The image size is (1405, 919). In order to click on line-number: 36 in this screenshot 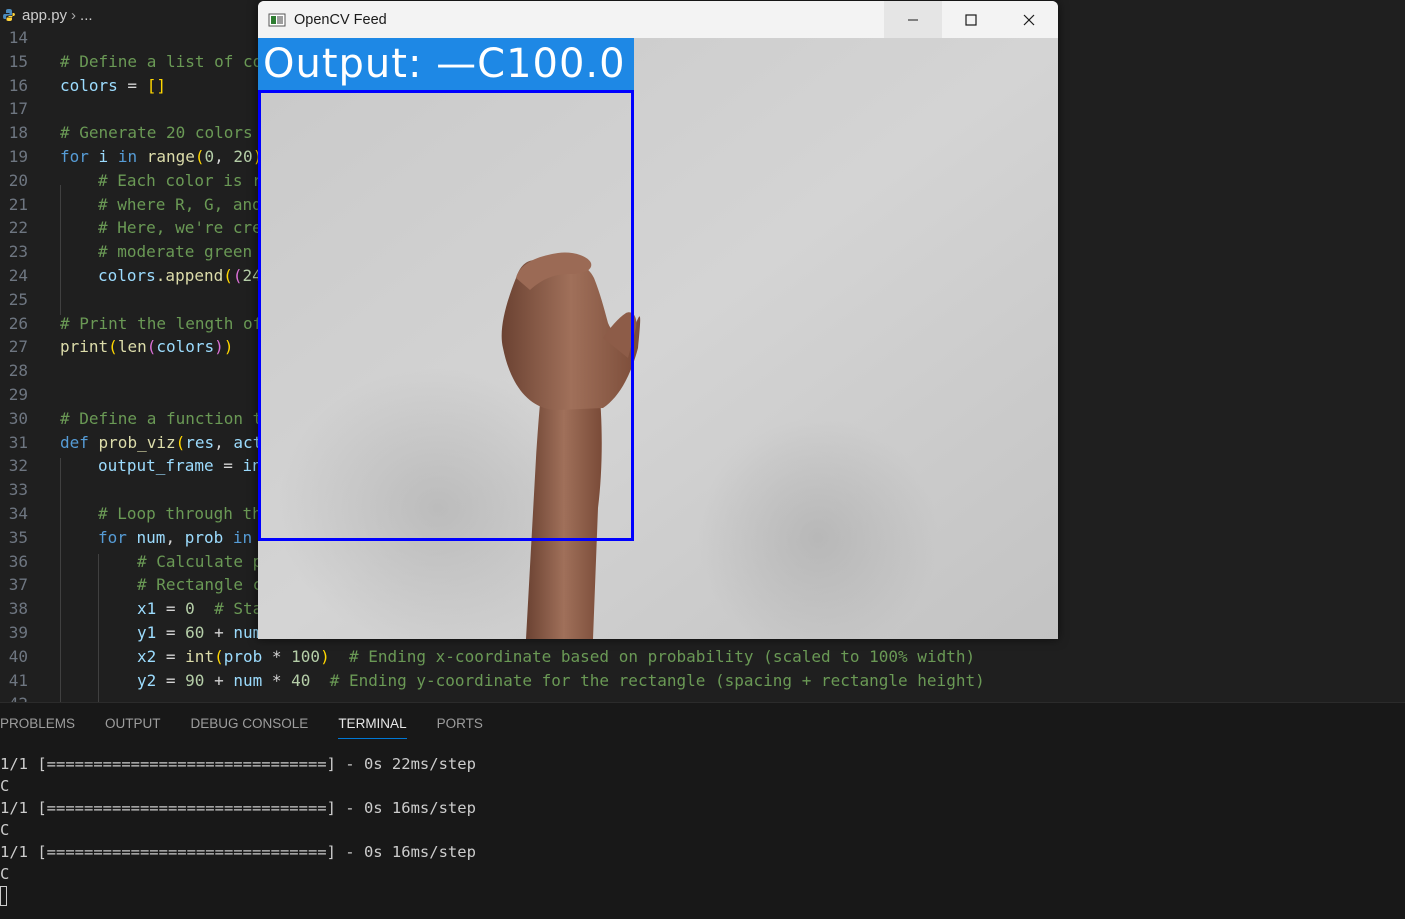, I will do `click(18, 561)`.